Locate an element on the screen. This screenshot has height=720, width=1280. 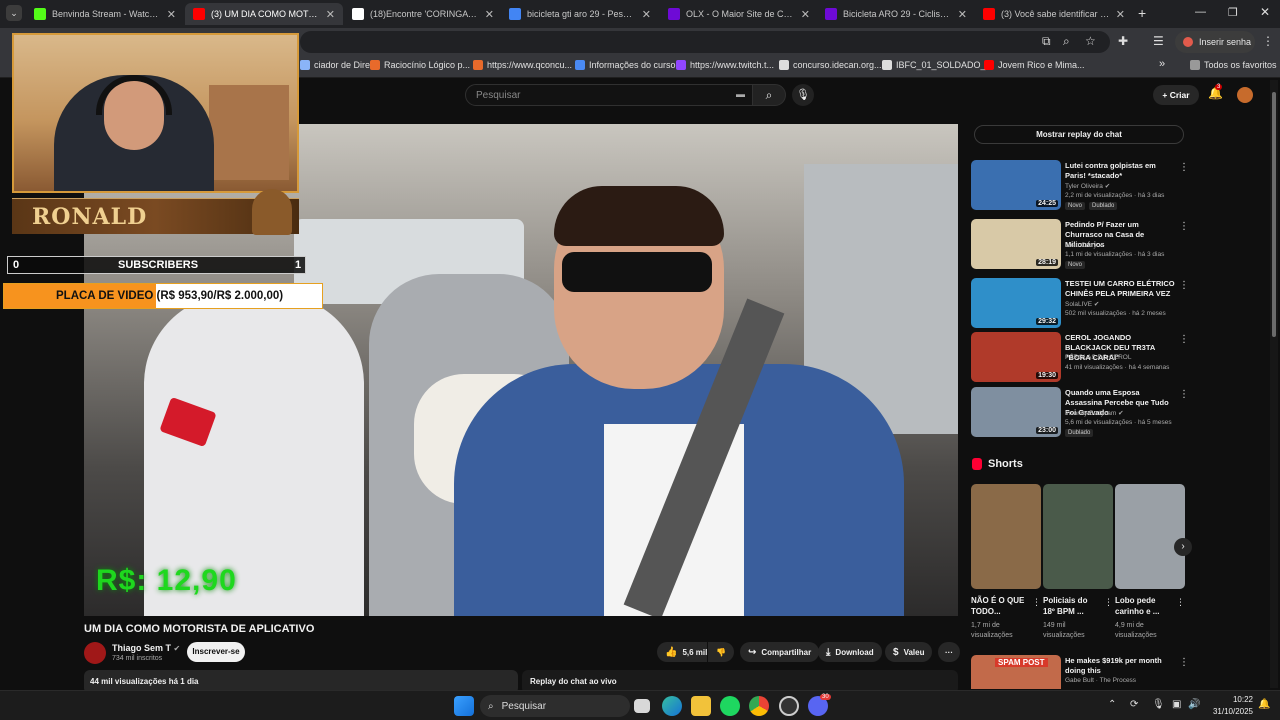
voice-search-button: 🎙 is located at coordinates (803, 95).